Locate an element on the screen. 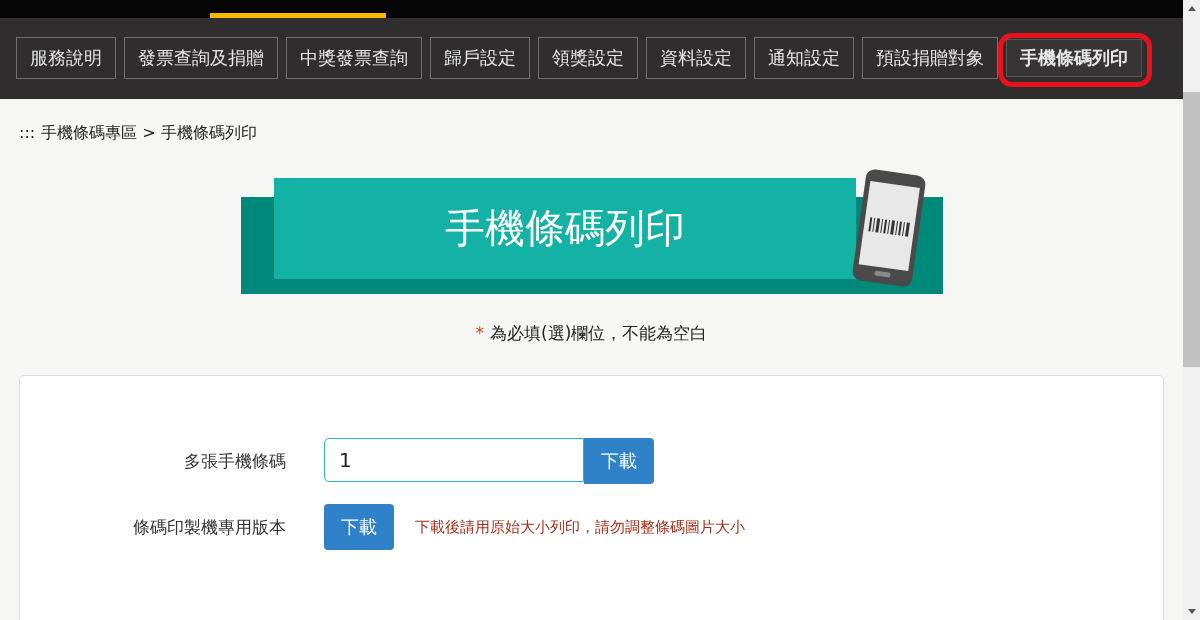 This screenshot has width=1200, height=620. breadcrumb: 手機條碼專區 > 手機條碼列印 is located at coordinates (149, 133).